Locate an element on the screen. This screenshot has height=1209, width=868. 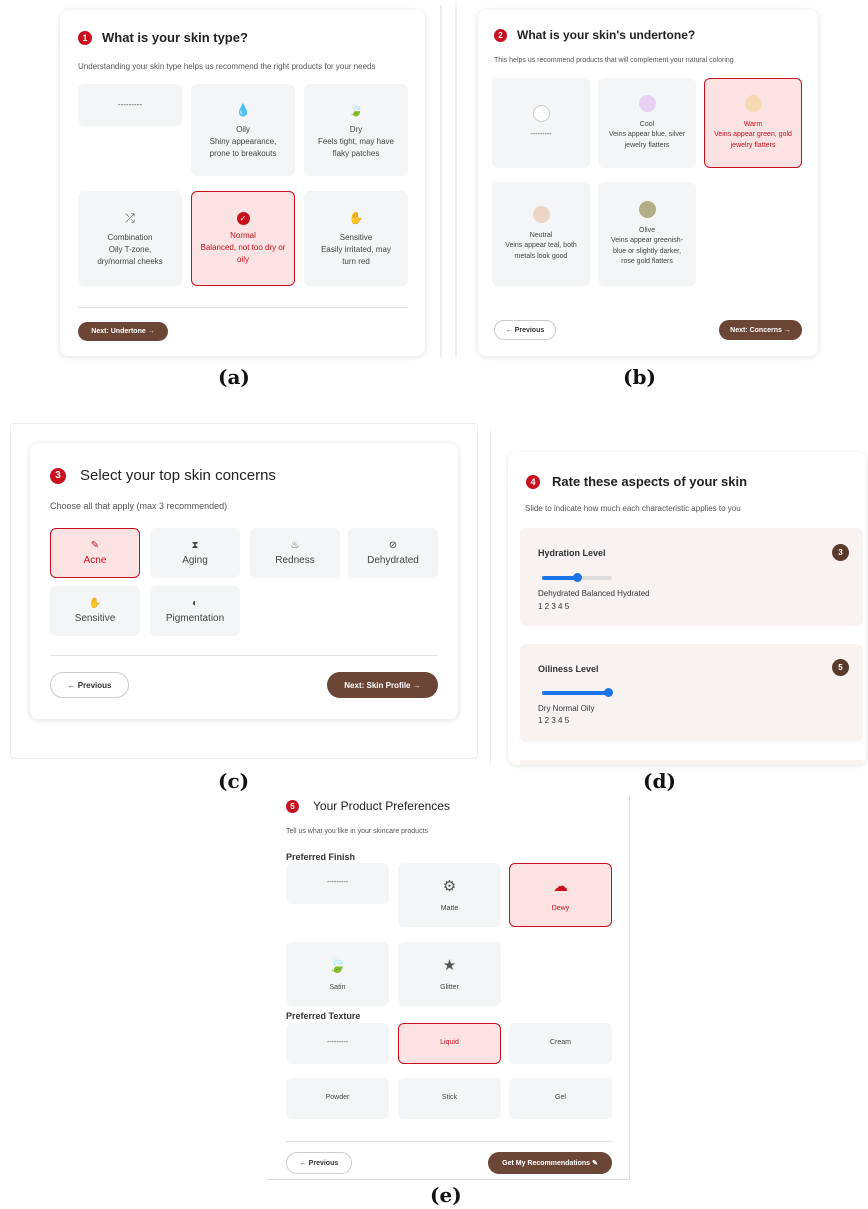
option-concern-redness: ♨ Redness is located at coordinates (295, 553).